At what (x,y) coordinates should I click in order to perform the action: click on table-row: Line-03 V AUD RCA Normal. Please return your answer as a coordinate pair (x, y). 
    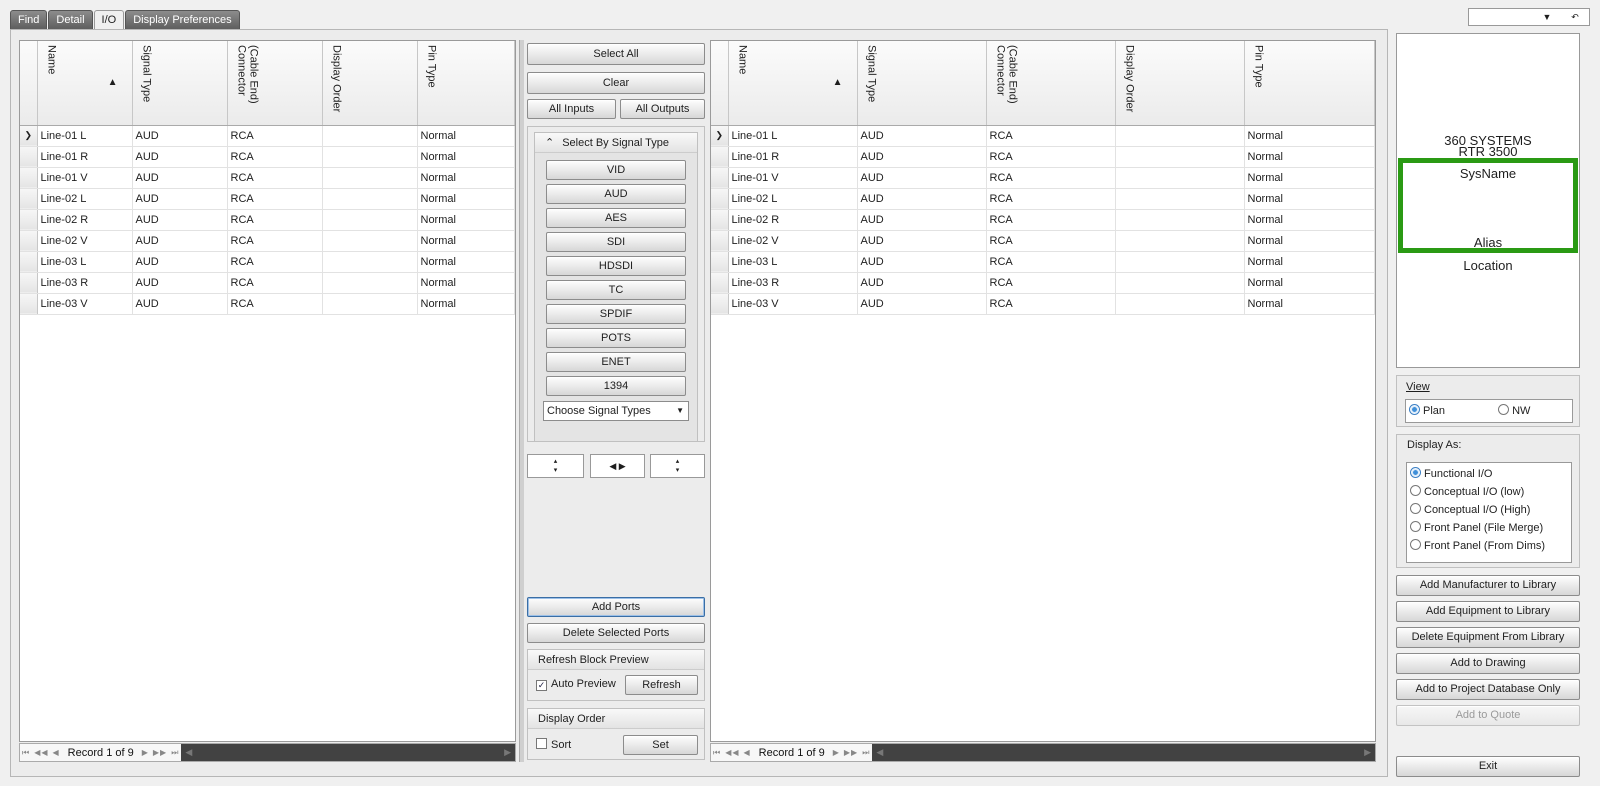
    Looking at the image, I should click on (1043, 304).